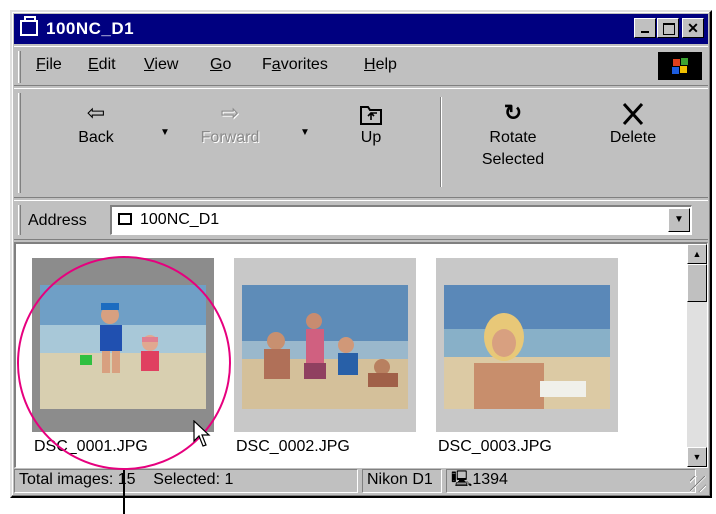  What do you see at coordinates (697, 355) in the screenshot?
I see `vertical-scrollbar: ▲ ▼` at bounding box center [697, 355].